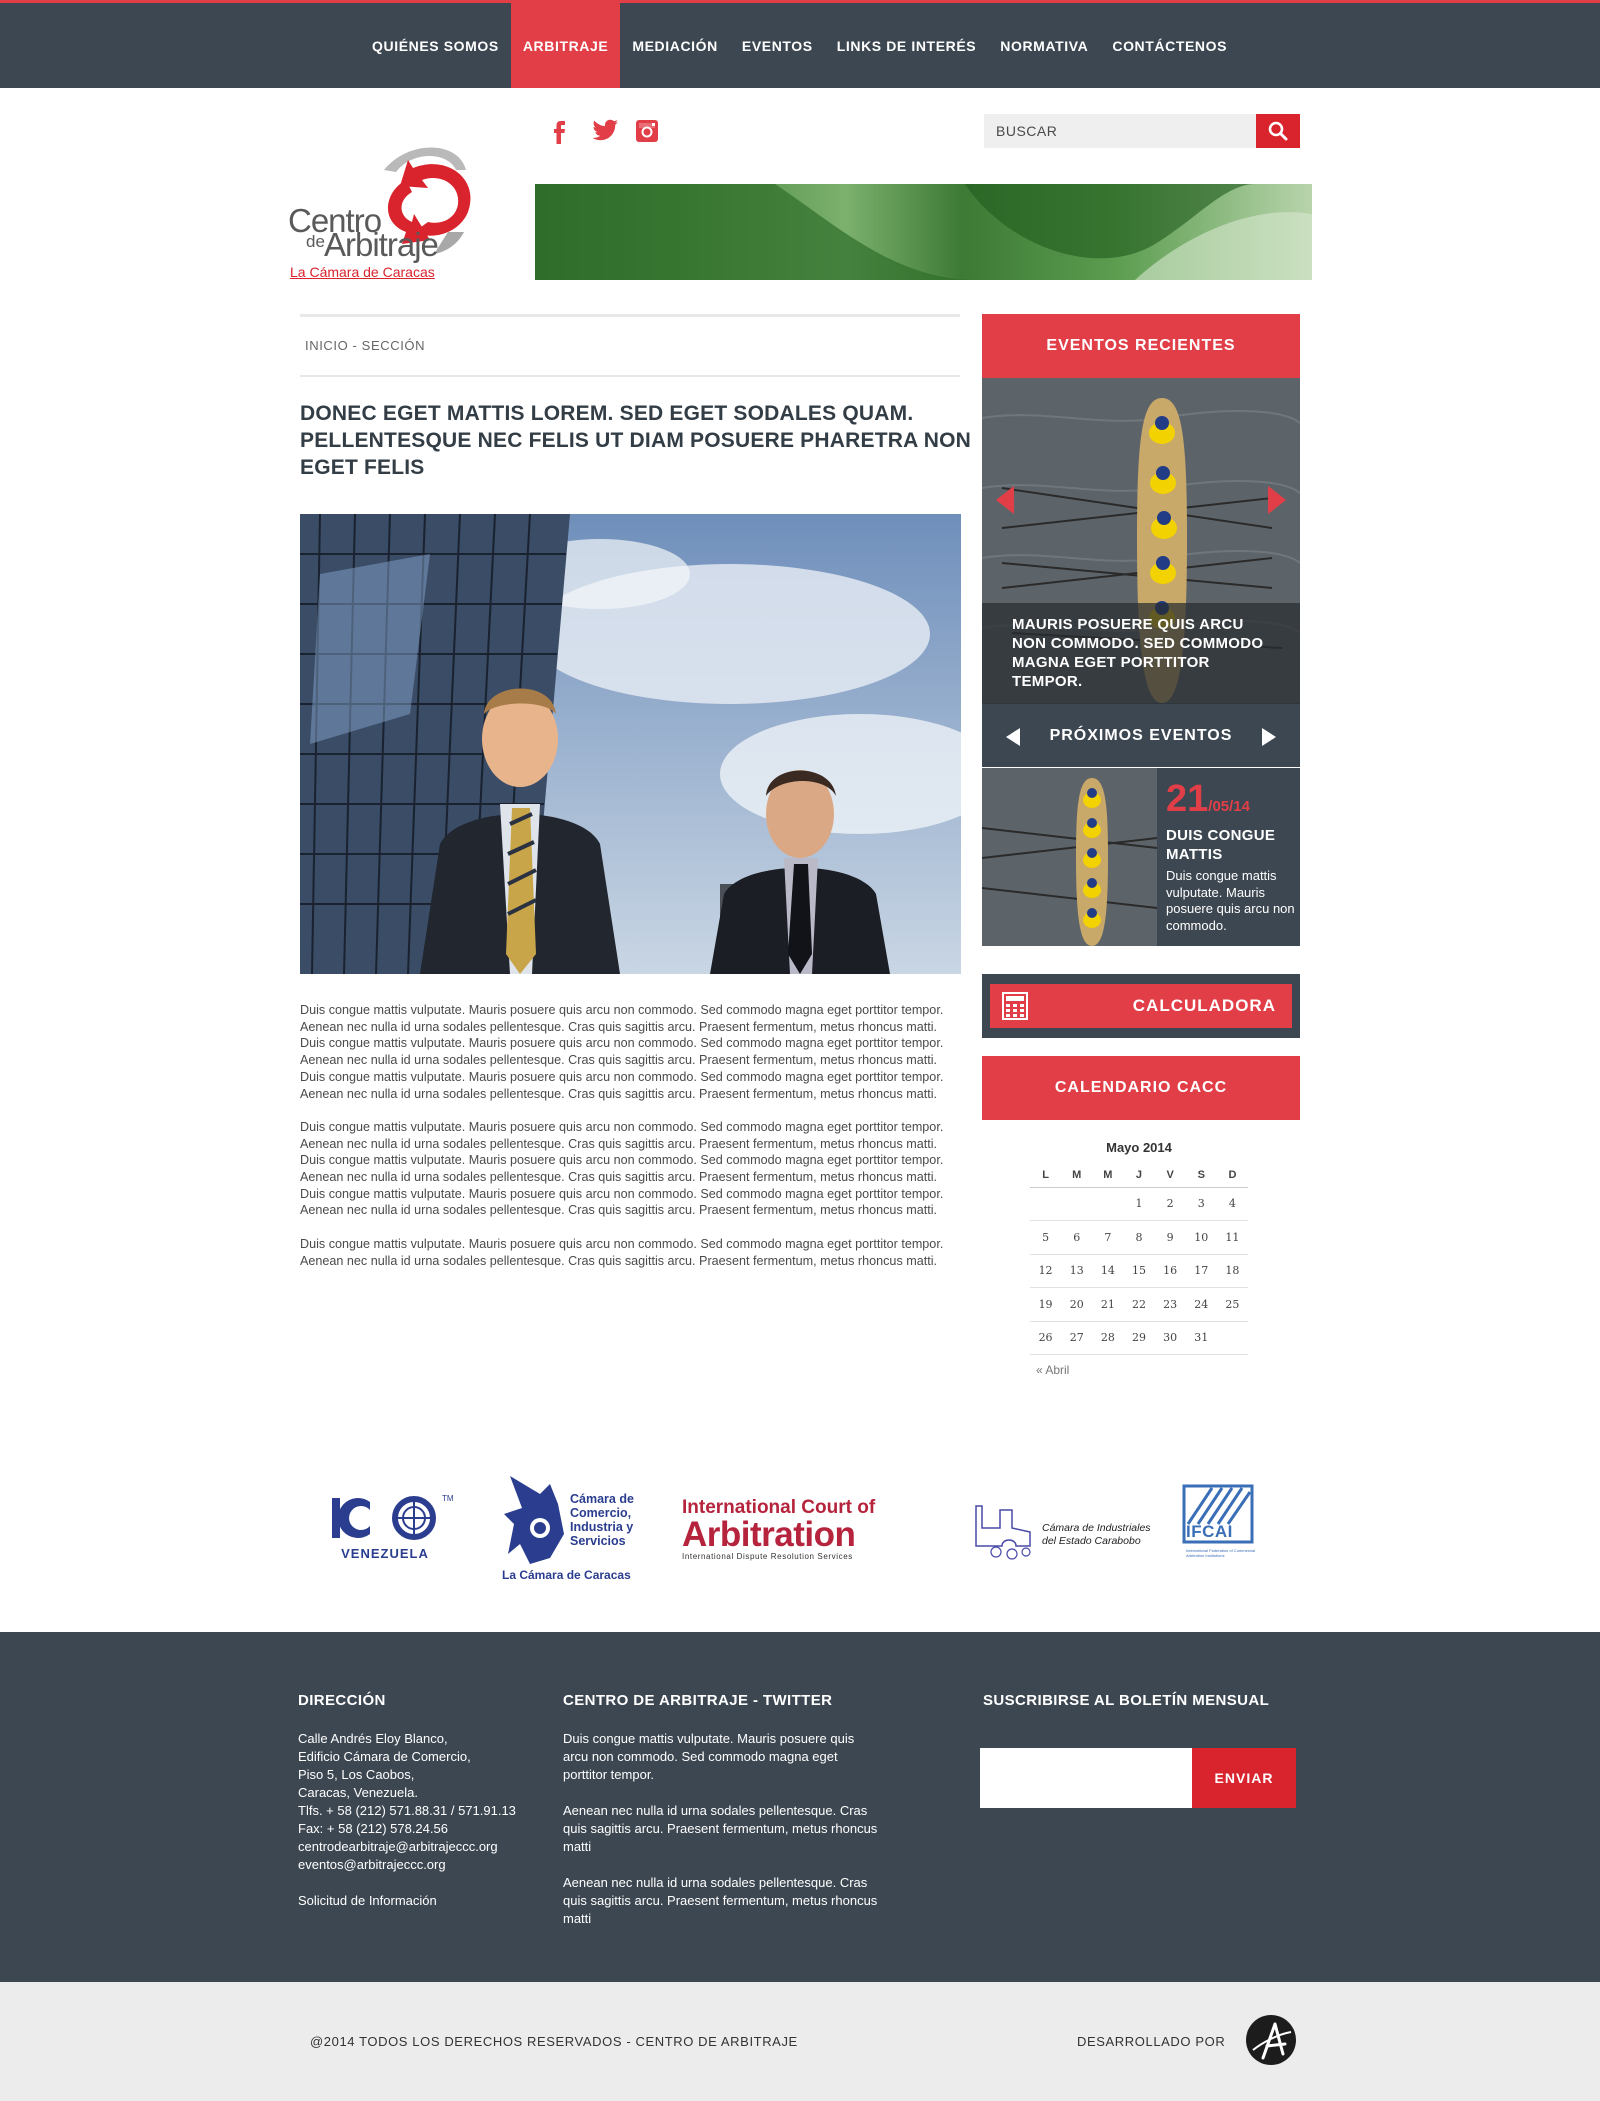 The width and height of the screenshot is (1600, 2101). I want to click on instagram-icon, so click(647, 131).